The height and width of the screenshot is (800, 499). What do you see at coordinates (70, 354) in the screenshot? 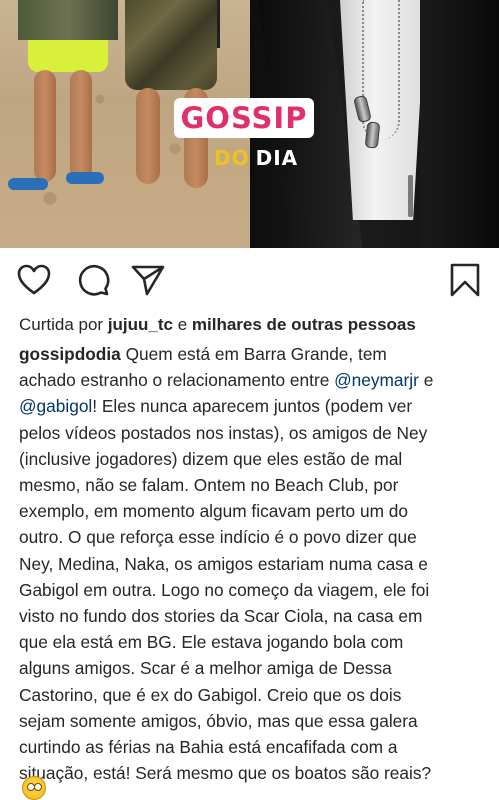
I see `author-username: gossipdodia` at bounding box center [70, 354].